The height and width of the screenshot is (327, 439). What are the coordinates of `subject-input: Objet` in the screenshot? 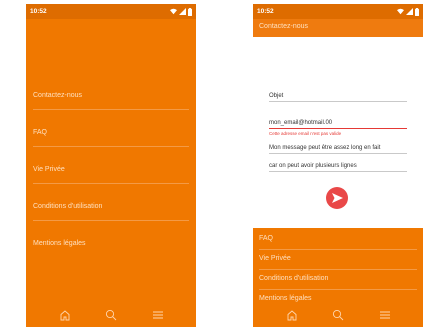 It's located at (338, 96).